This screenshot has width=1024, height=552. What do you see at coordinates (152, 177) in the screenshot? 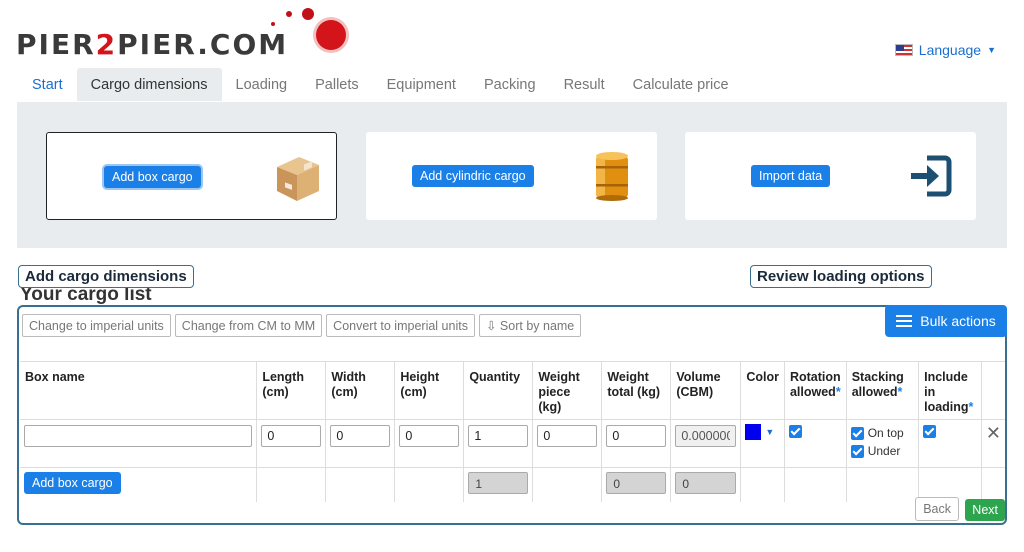
I see `add-box-cargo-button: Add box cargo` at bounding box center [152, 177].